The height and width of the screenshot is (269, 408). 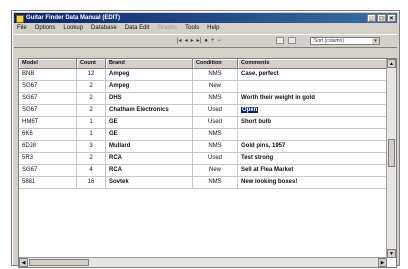 I want to click on menu-data-edit: Data Edit, so click(x=137, y=28).